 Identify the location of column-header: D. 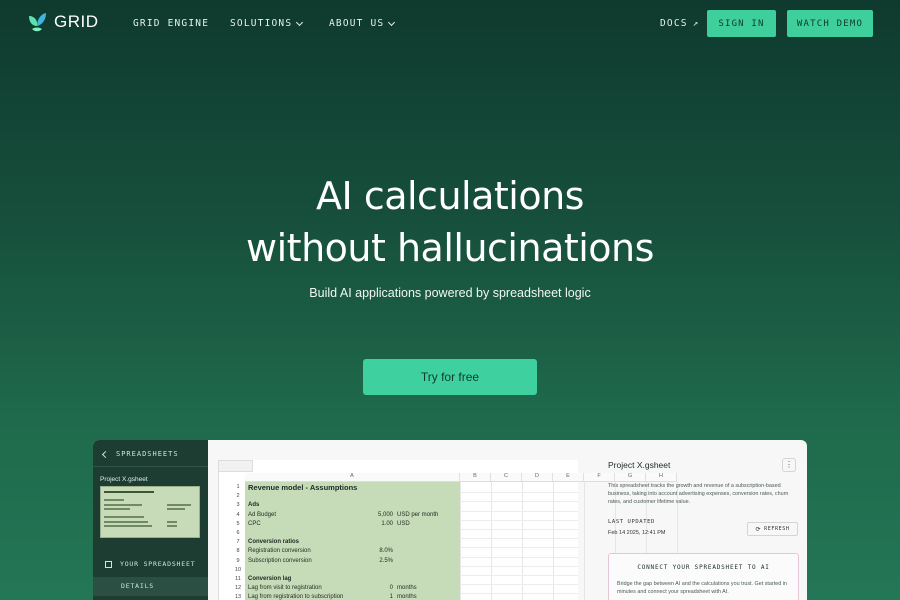
(537, 477).